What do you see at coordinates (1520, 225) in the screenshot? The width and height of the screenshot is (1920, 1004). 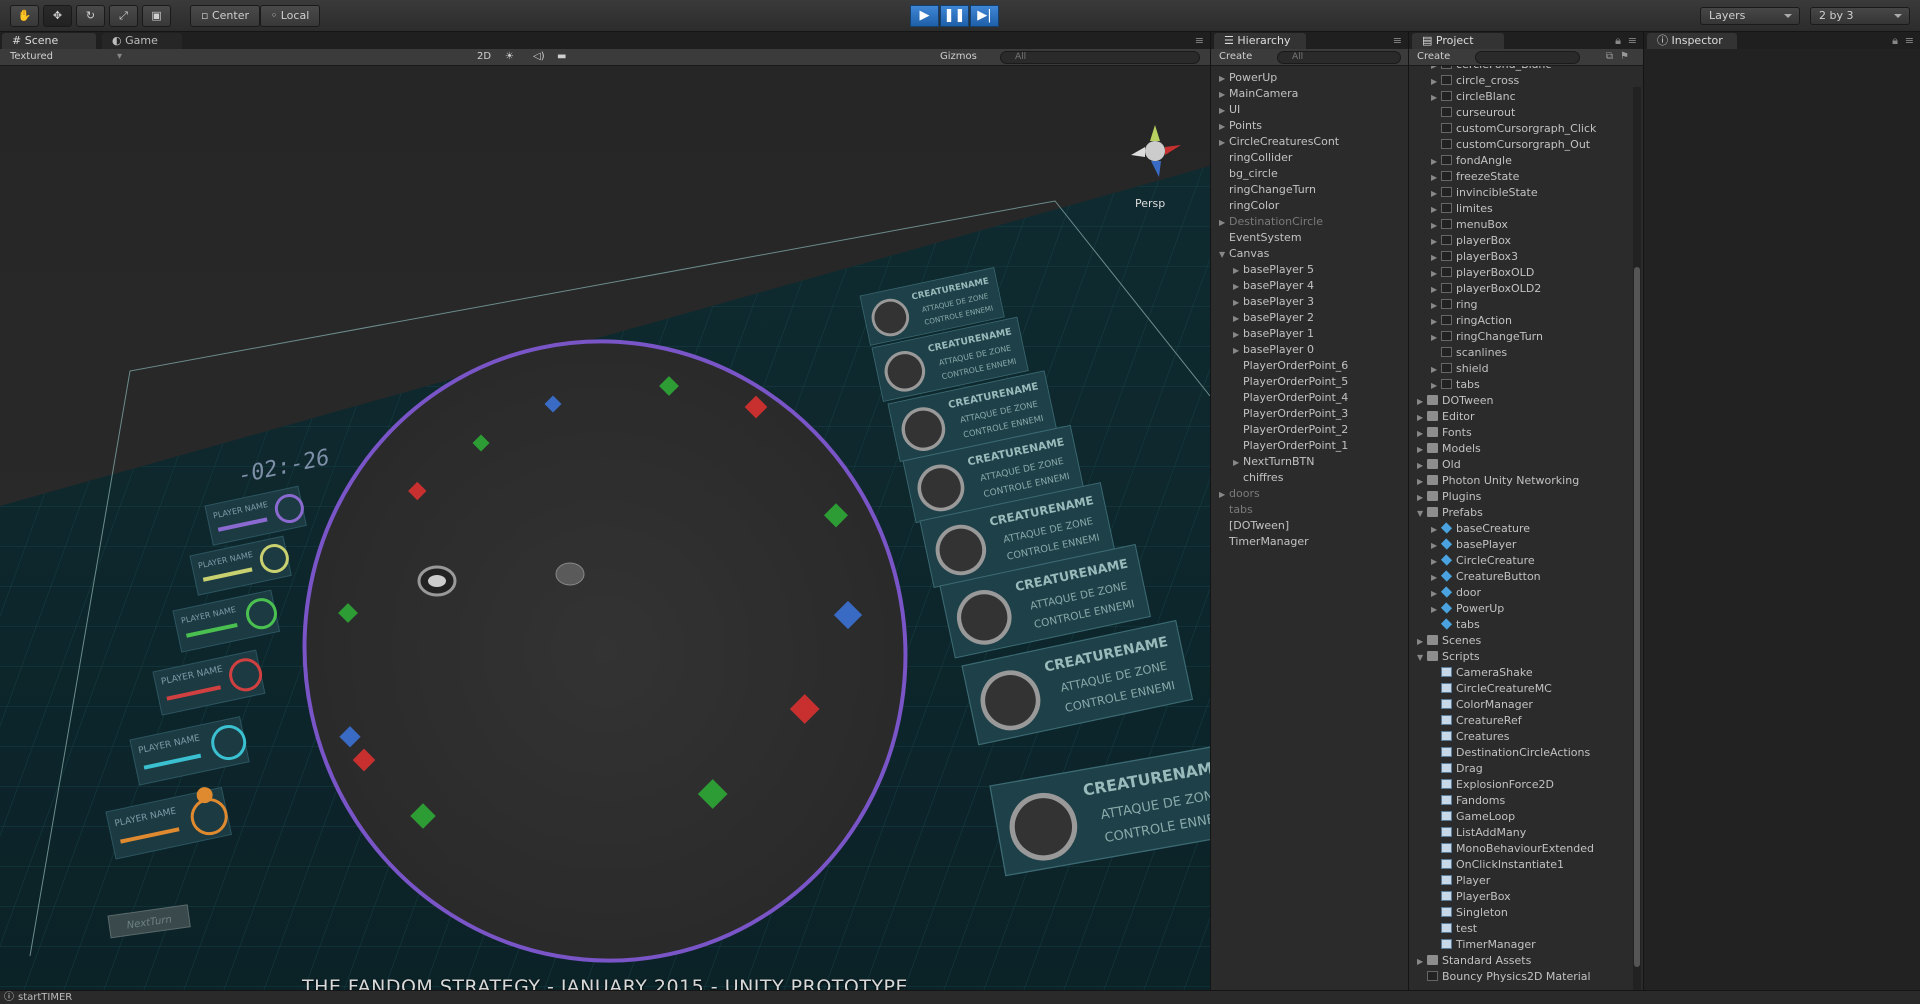 I see `project-item: ▶ menuBox` at bounding box center [1520, 225].